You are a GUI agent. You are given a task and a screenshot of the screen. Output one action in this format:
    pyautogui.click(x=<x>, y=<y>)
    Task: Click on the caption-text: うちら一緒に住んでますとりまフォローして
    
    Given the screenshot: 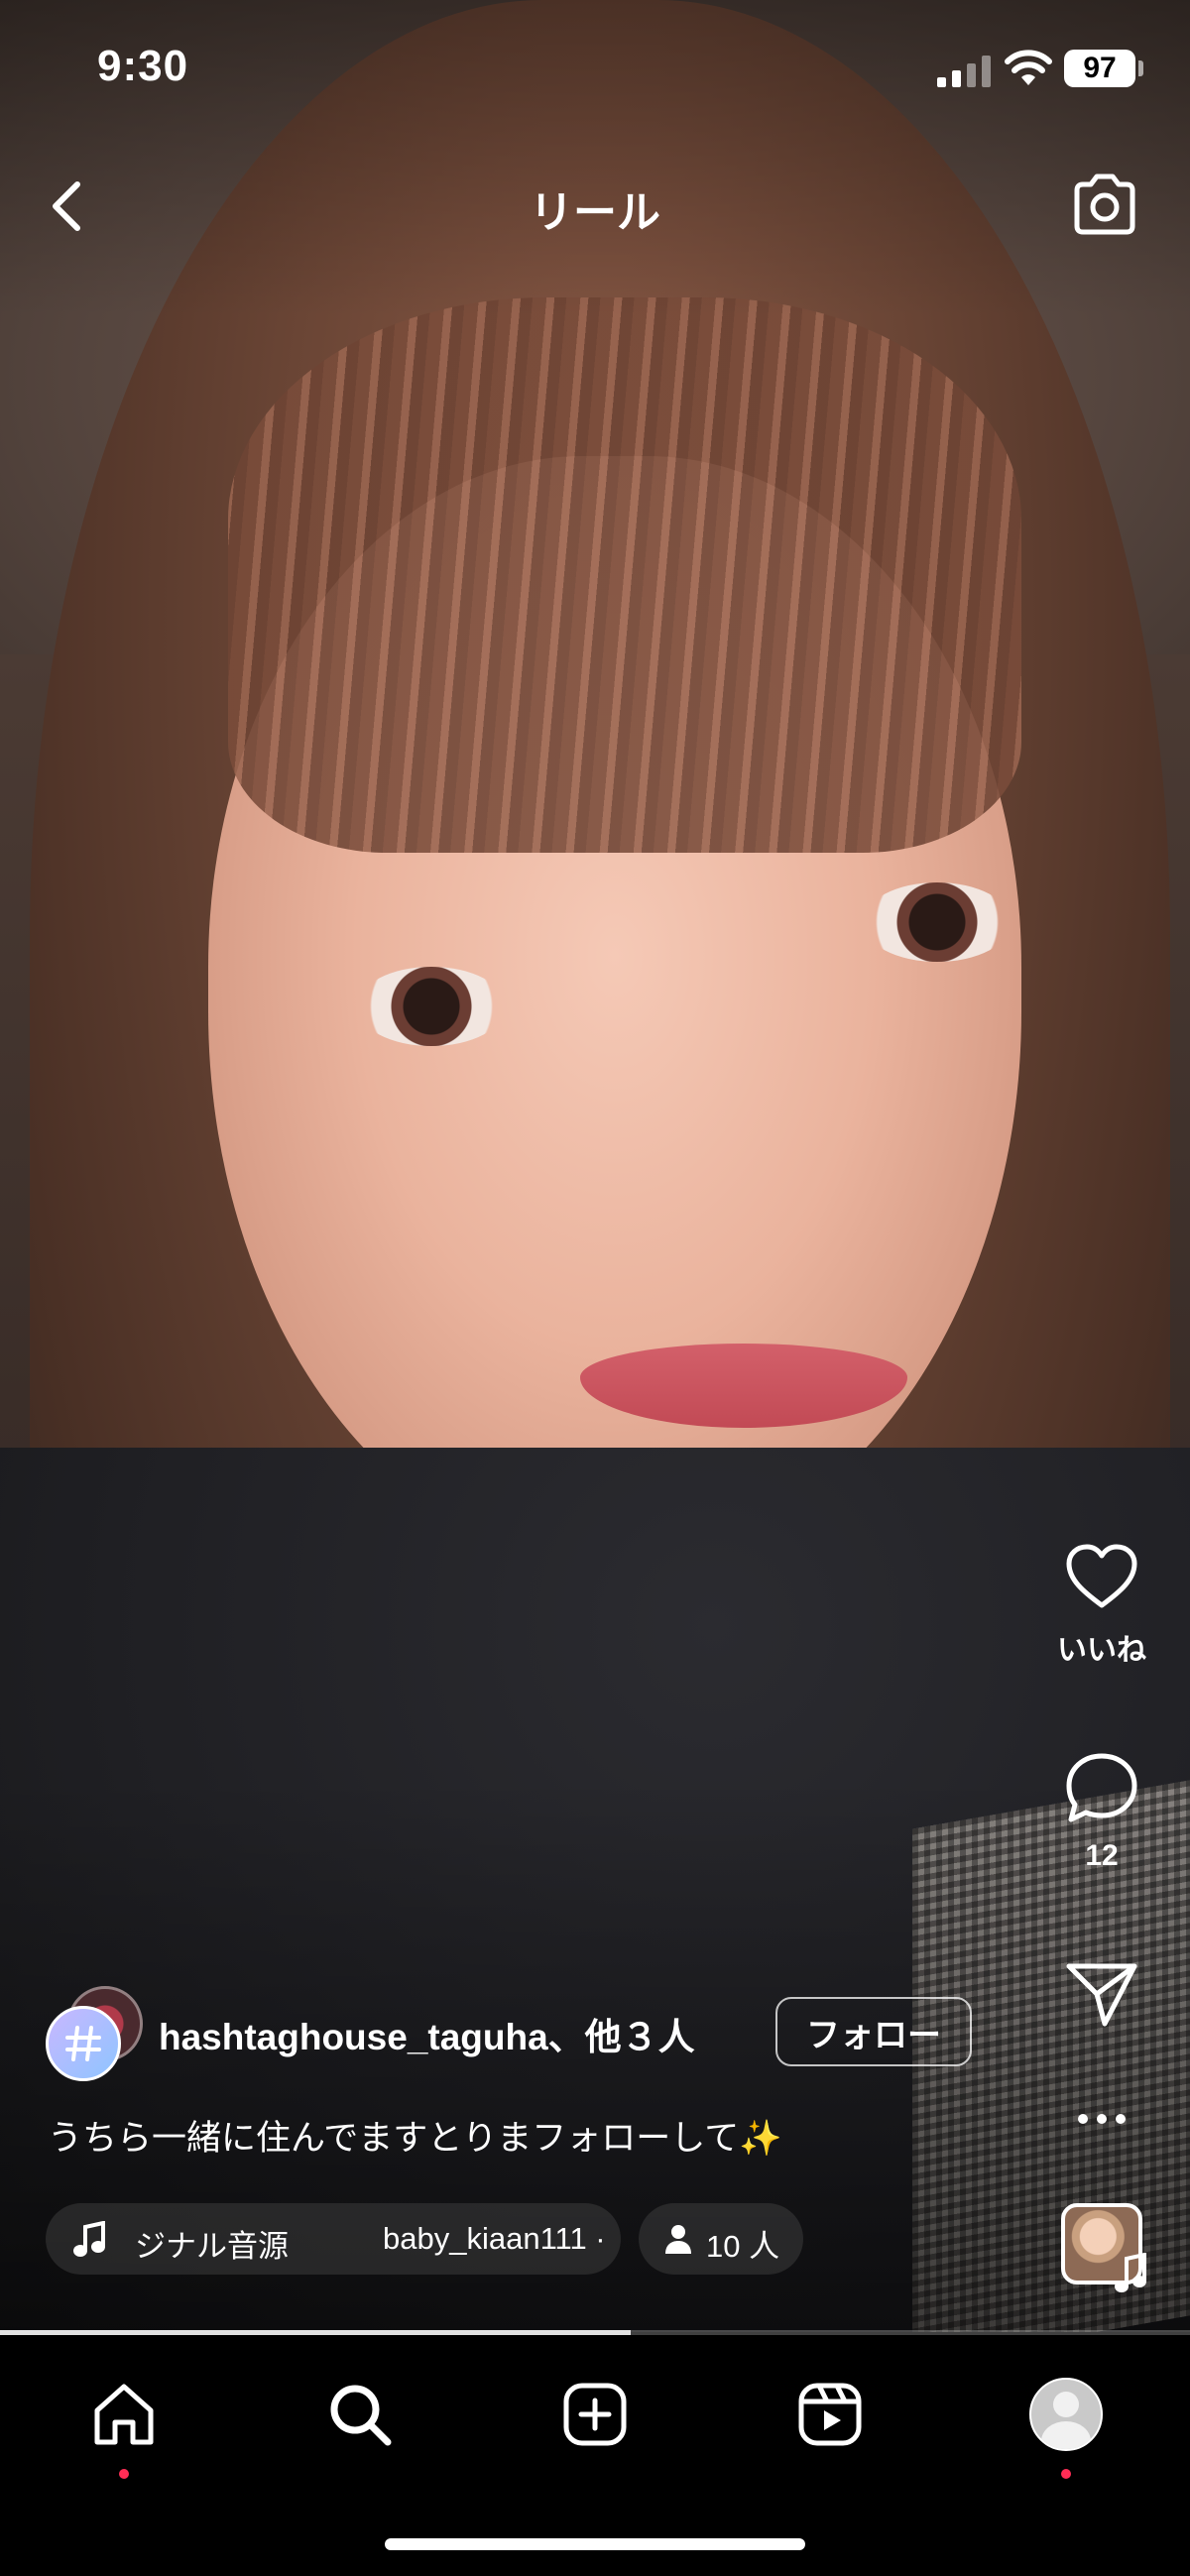 What is the action you would take?
    pyautogui.click(x=394, y=2138)
    